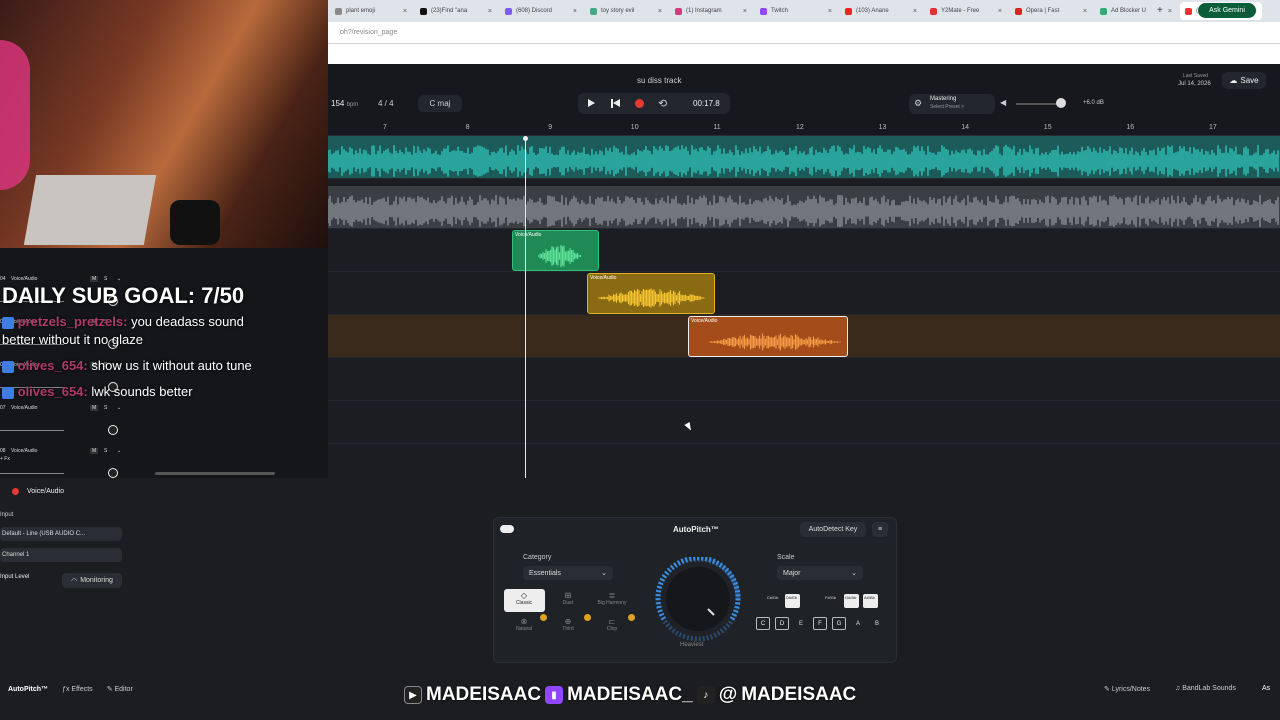 The height and width of the screenshot is (720, 1280). What do you see at coordinates (413, 695) in the screenshot?
I see `youtube-icon: ▶` at bounding box center [413, 695].